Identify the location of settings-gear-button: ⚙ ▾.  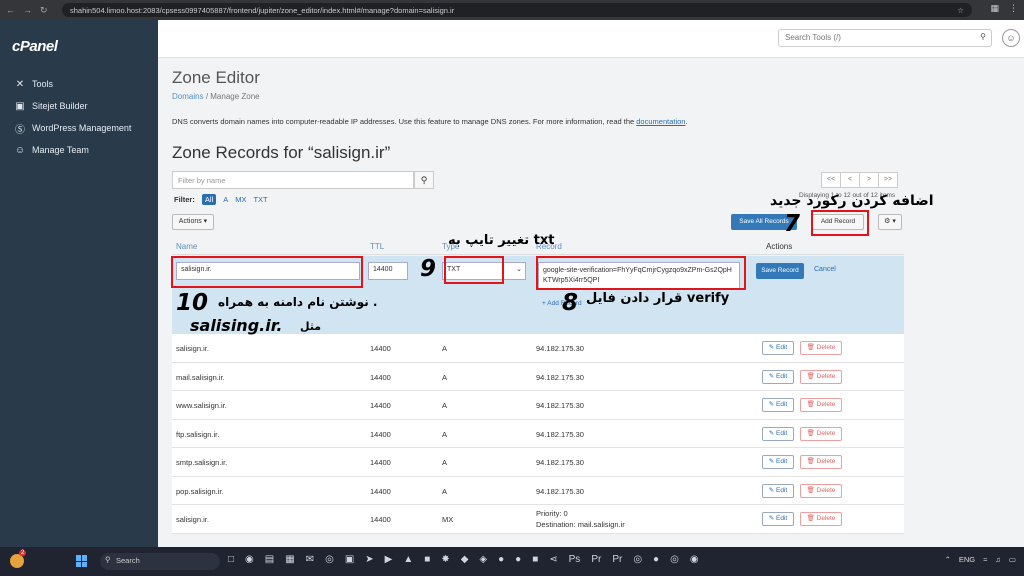
(890, 222).